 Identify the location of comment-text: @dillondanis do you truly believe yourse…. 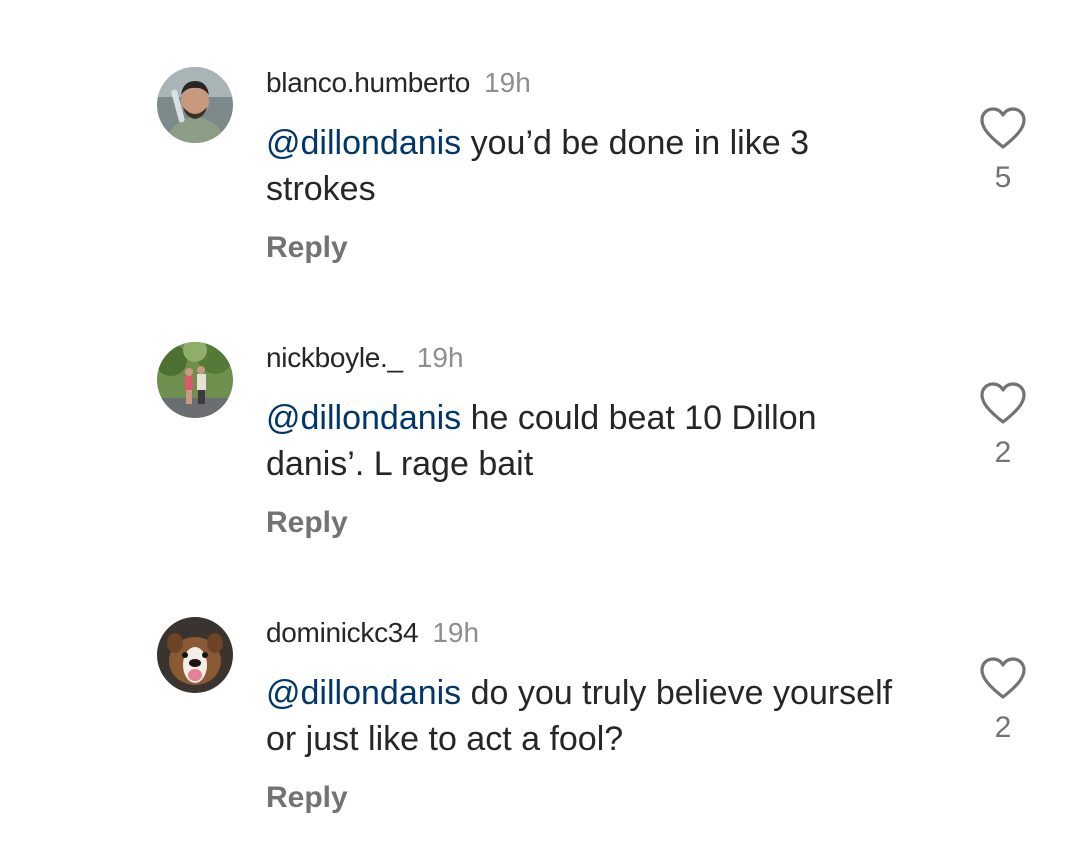
(591, 716).